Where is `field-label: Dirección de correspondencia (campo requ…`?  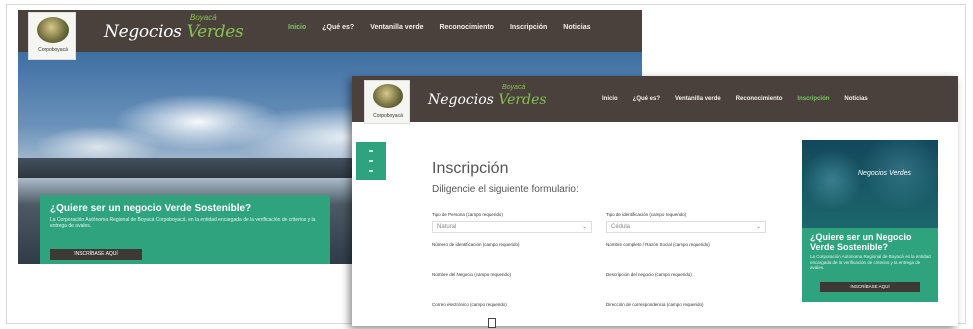
field-label: Dirección de correspondencia (campo requ… is located at coordinates (655, 304).